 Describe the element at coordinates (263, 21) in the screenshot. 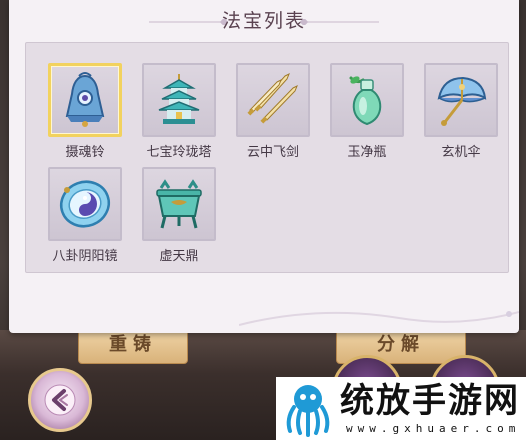

I see `panel-title: 法宝列表` at that location.